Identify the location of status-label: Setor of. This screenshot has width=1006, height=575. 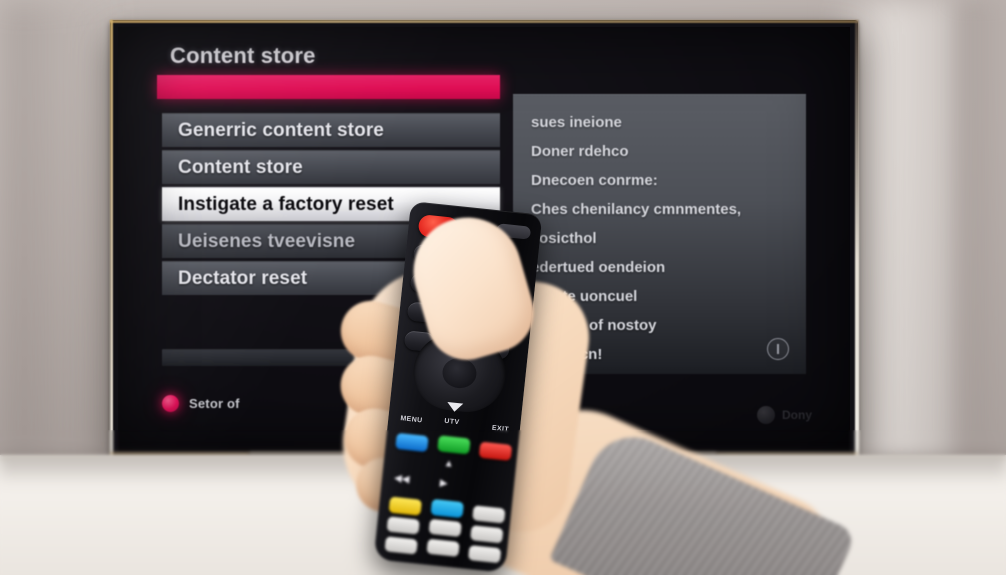
(214, 403).